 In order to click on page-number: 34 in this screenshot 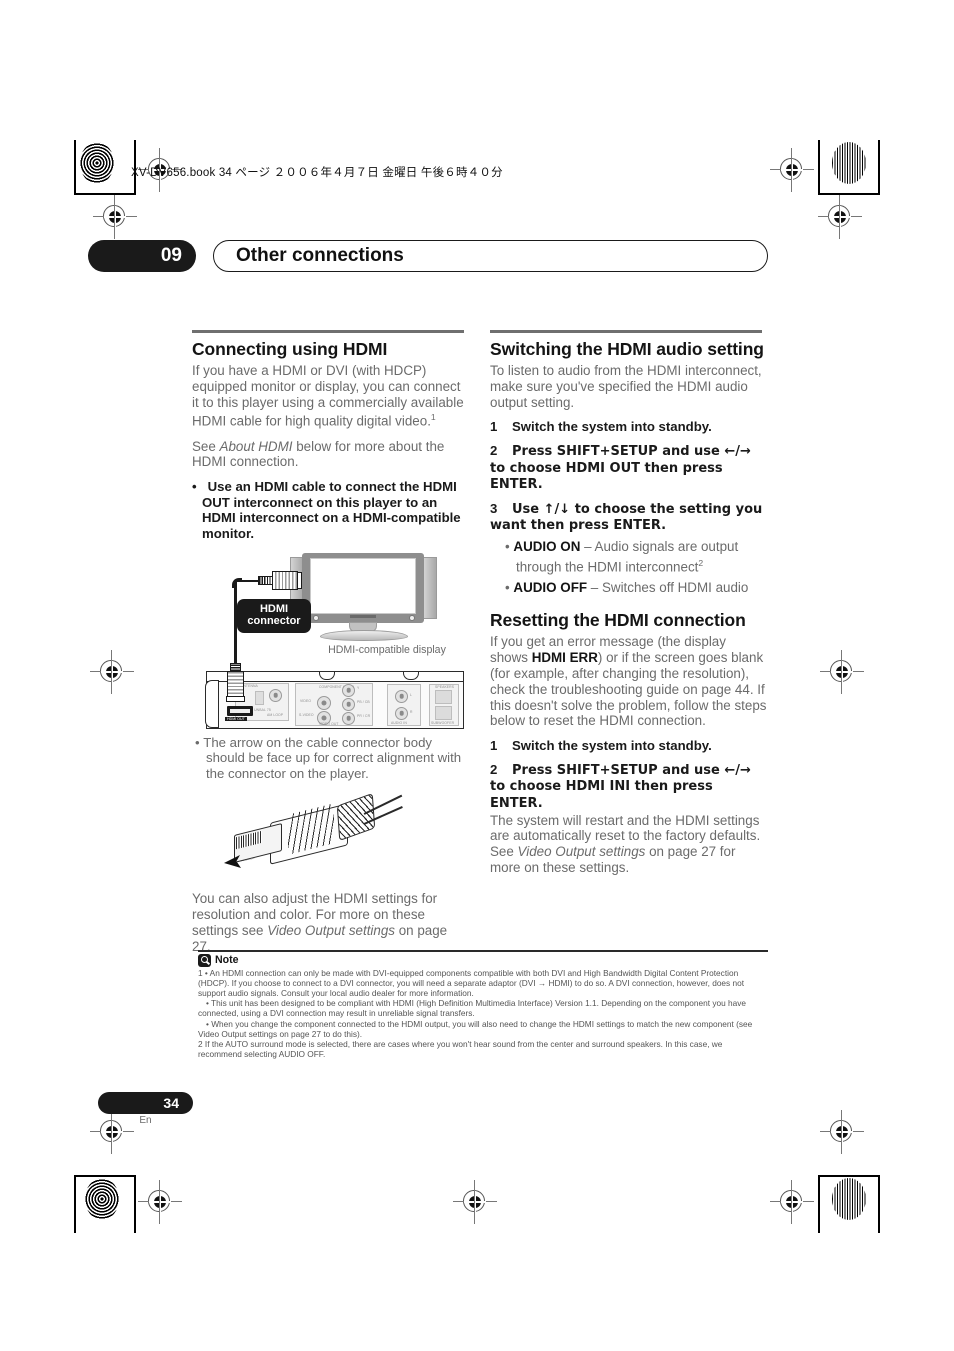, I will do `click(171, 1103)`.